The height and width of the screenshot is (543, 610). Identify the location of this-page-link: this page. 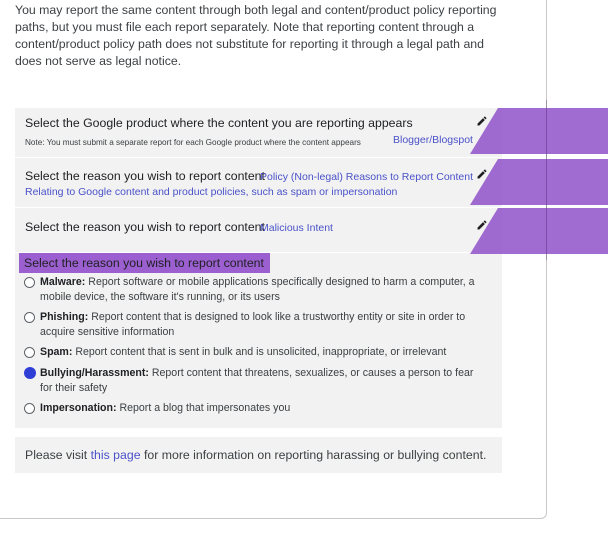
(116, 455).